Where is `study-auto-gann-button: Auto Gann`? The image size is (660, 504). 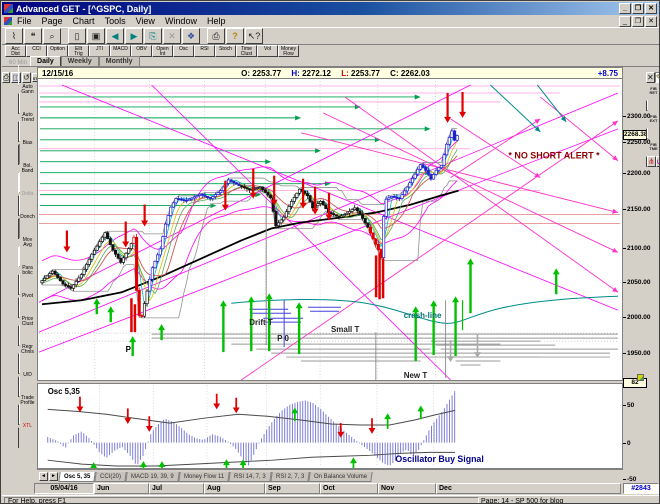 study-auto-gann-button: Auto Gann is located at coordinates (27, 89).